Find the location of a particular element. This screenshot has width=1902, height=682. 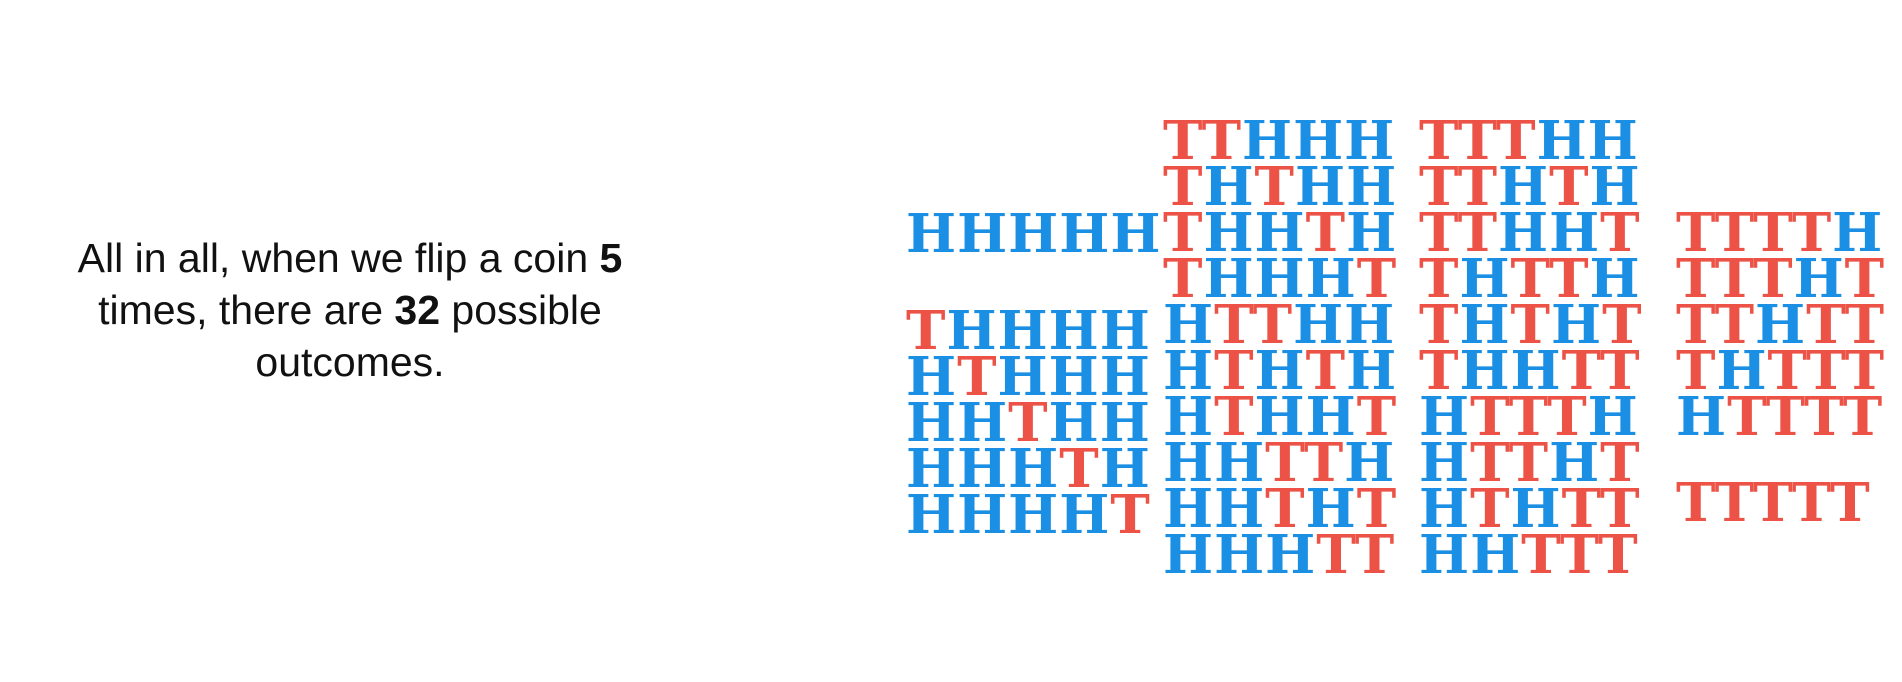

outcome-row: TTTTT is located at coordinates (1780, 503).